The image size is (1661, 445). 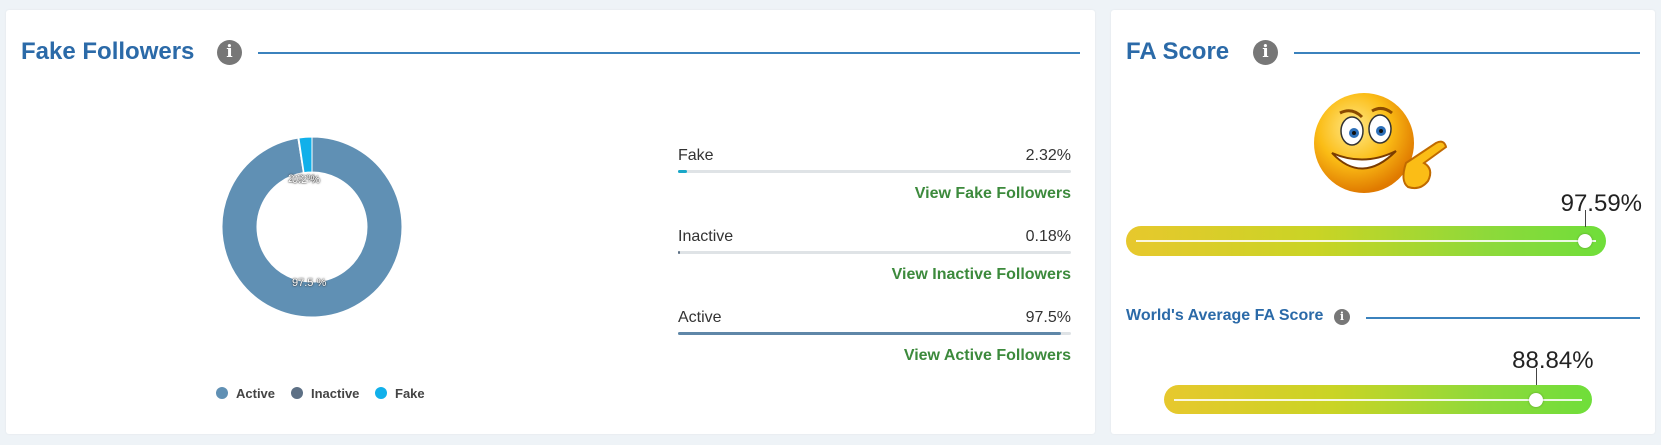 I want to click on world-average-value: 88.84%, so click(x=1553, y=360).